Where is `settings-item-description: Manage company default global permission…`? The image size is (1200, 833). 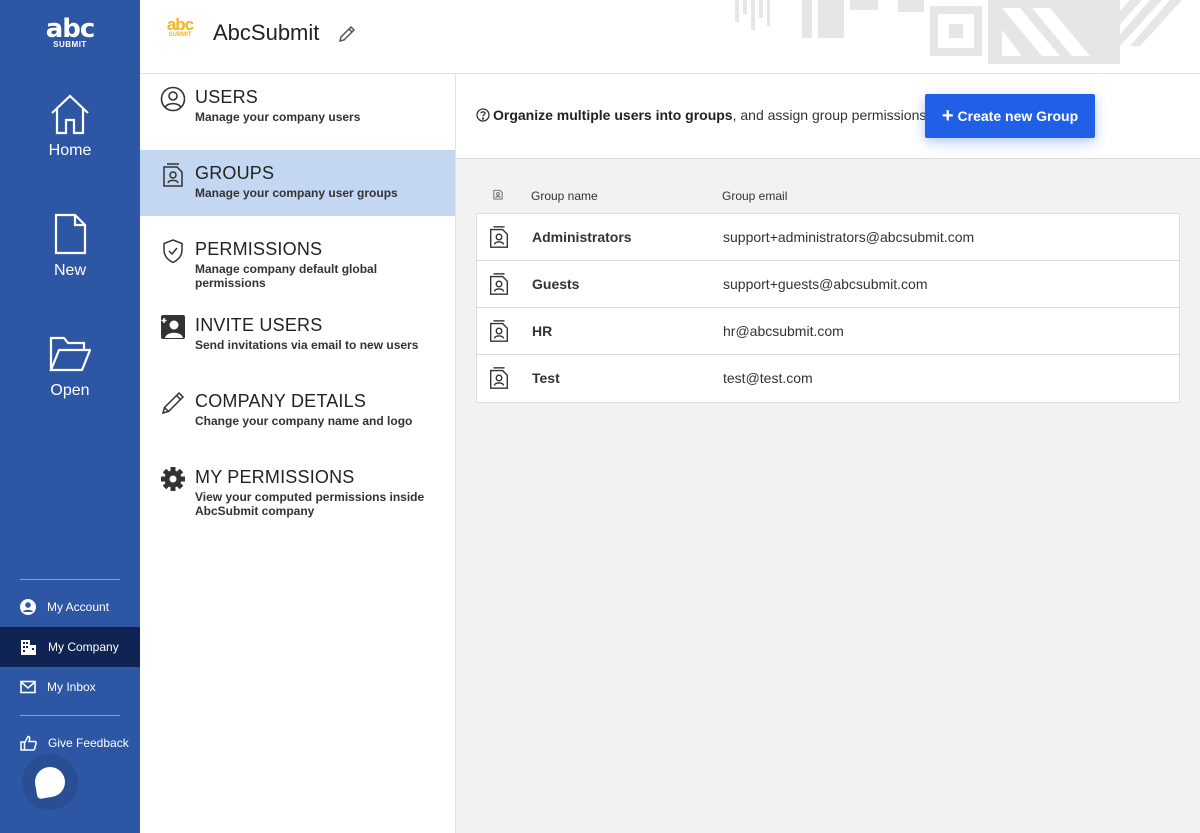
settings-item-description: Manage company default global permission… is located at coordinates (286, 276).